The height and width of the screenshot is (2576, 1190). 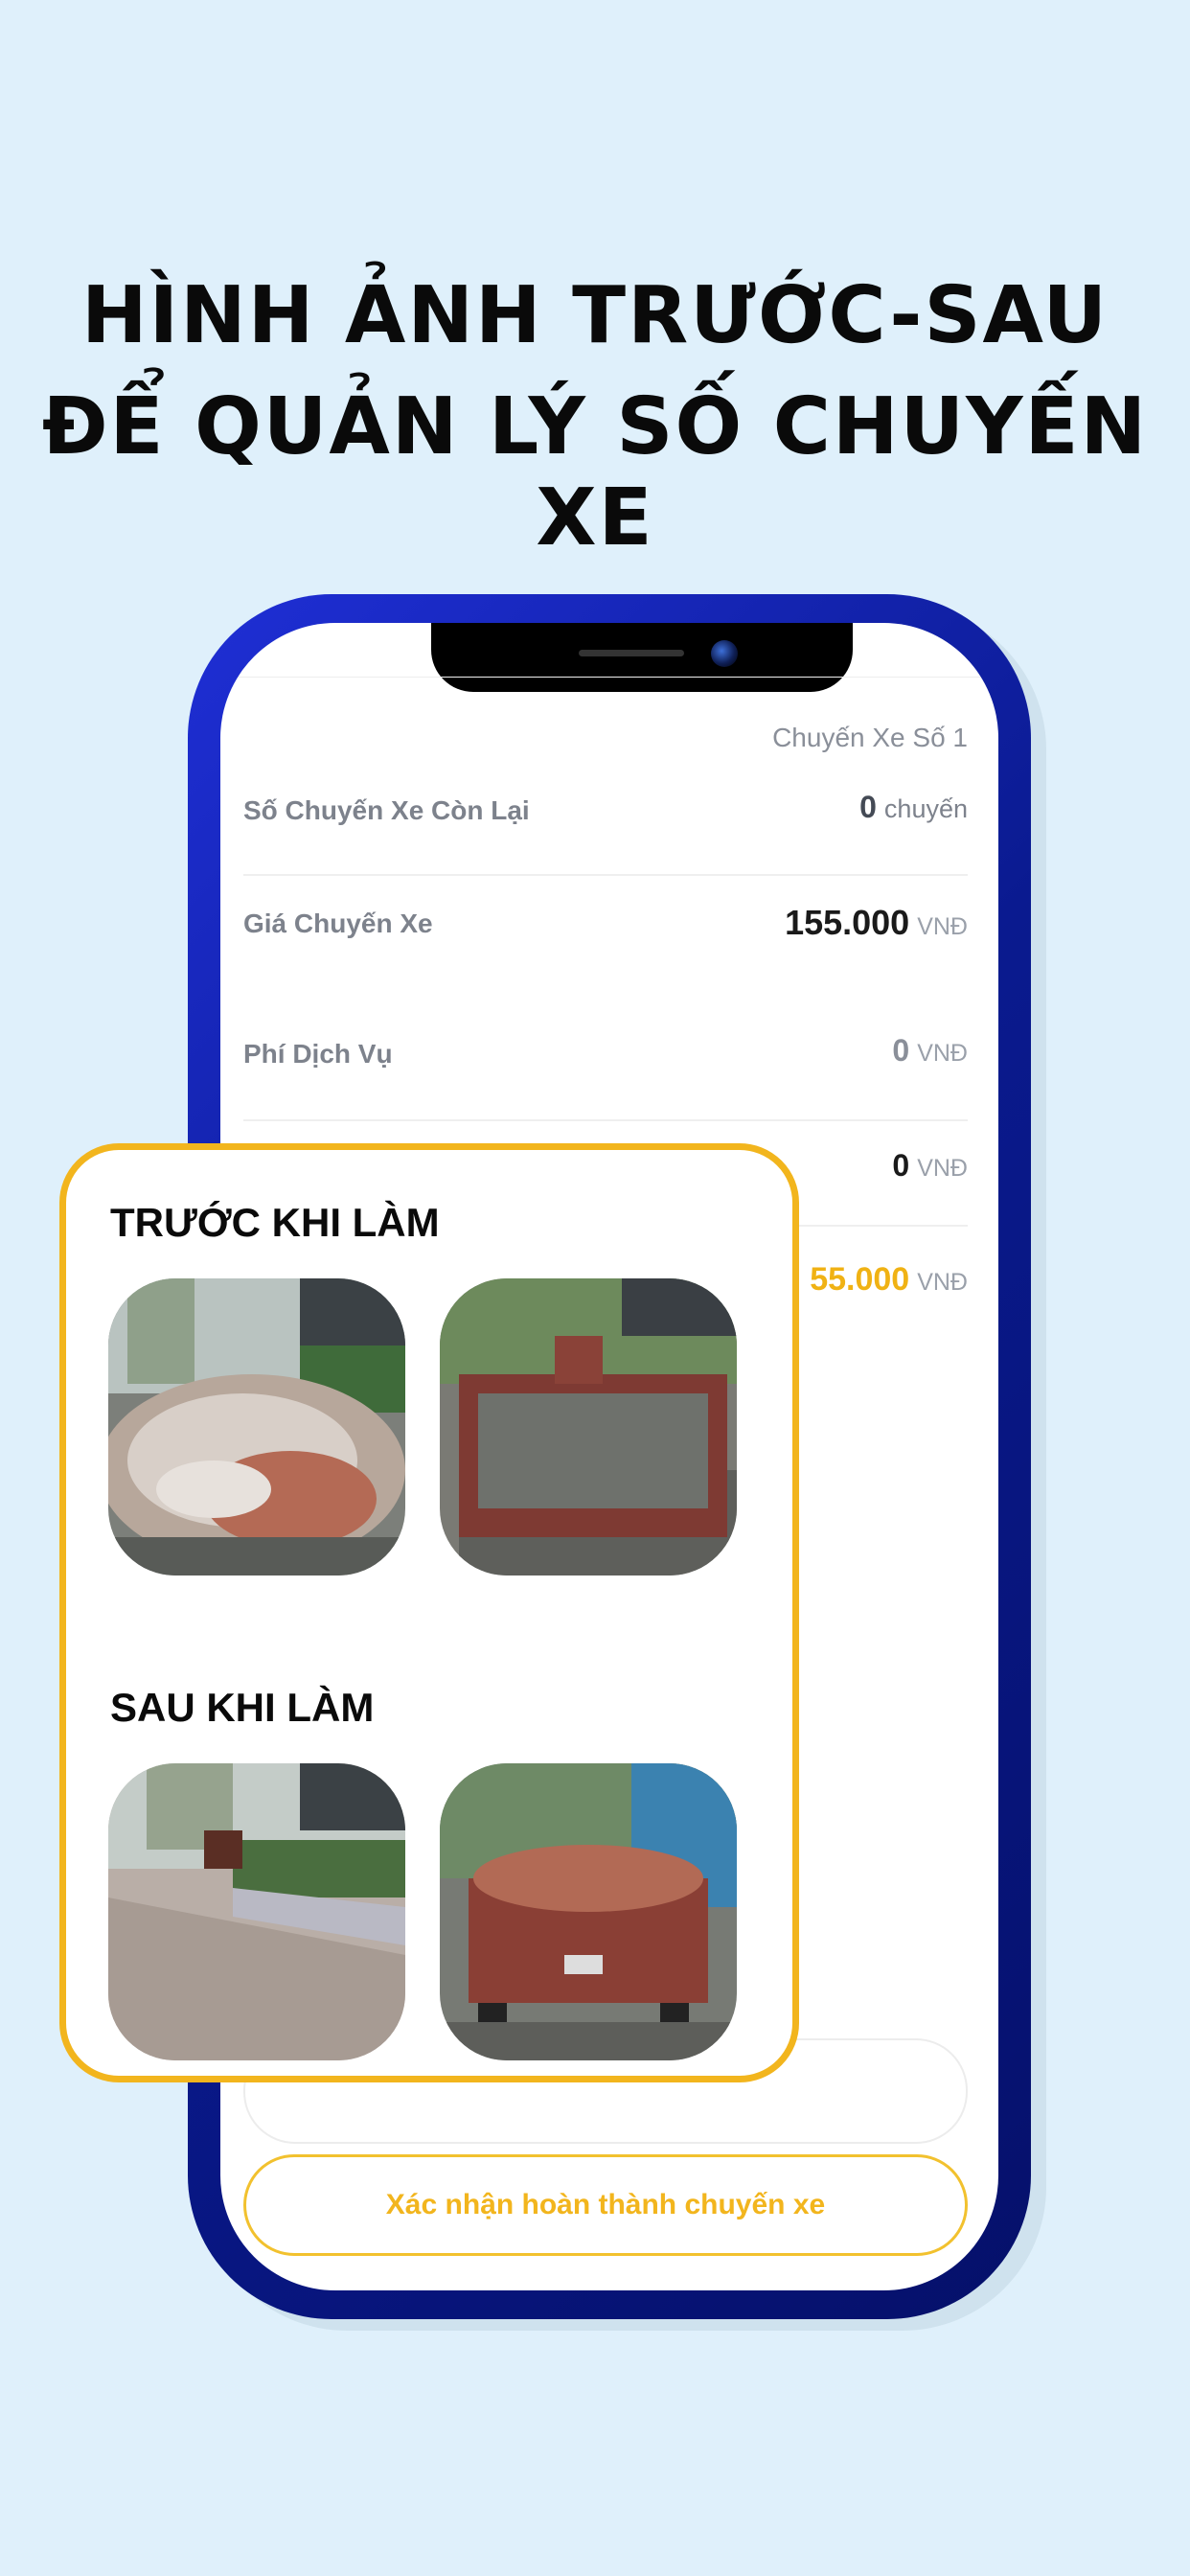 What do you see at coordinates (632, 653) in the screenshot?
I see `speaker-icon` at bounding box center [632, 653].